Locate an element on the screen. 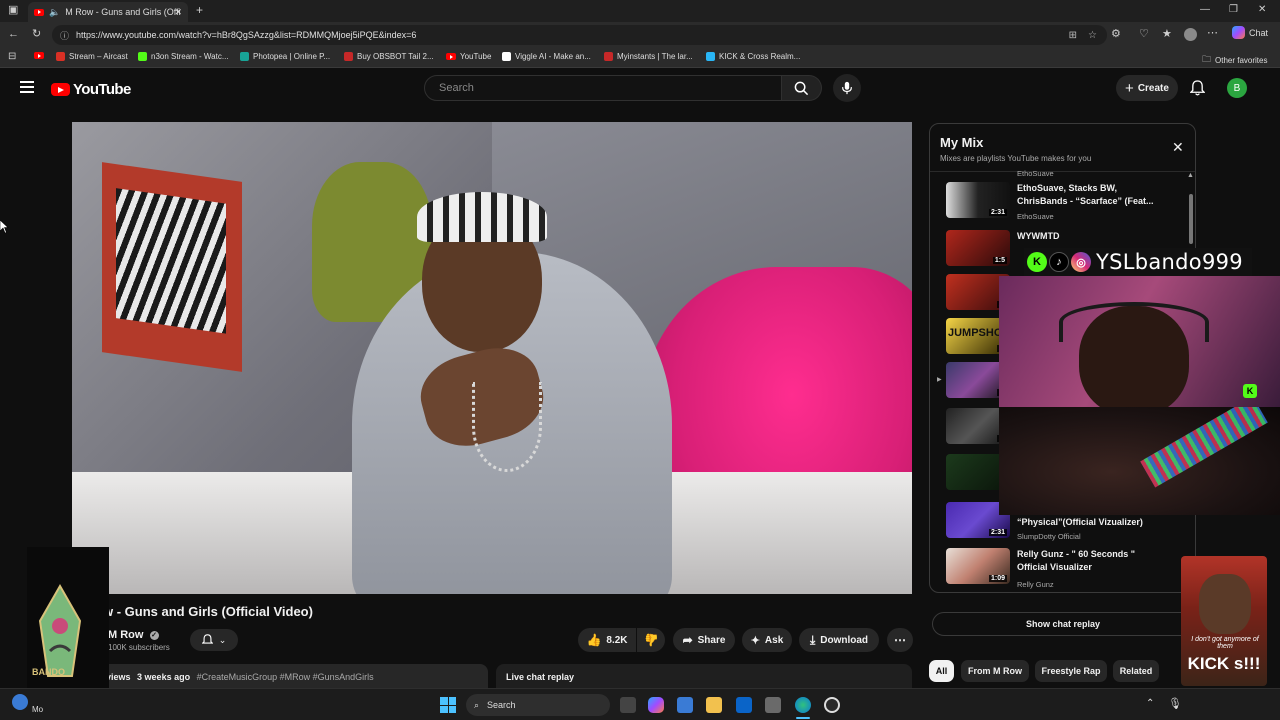 The width and height of the screenshot is (1280, 720). search-button is located at coordinates (802, 88).